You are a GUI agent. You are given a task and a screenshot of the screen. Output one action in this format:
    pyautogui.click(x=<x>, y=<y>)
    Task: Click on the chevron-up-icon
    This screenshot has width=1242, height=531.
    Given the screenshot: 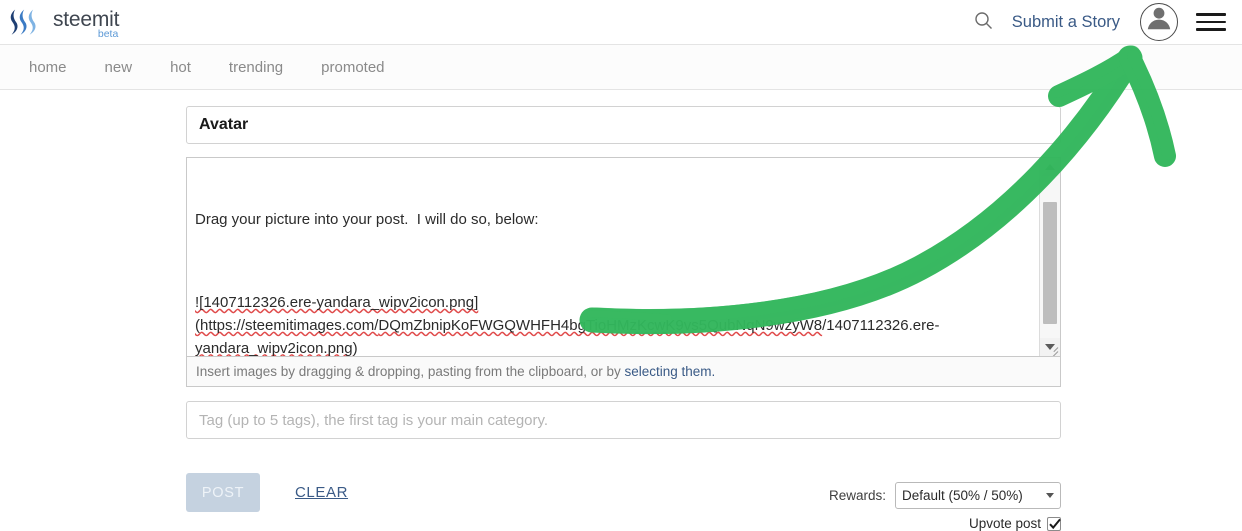 What is the action you would take?
    pyautogui.click(x=1050, y=167)
    